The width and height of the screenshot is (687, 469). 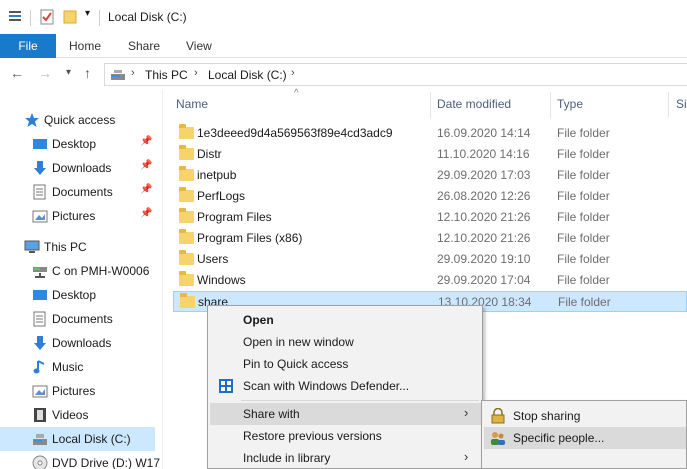 What do you see at coordinates (474, 104) in the screenshot?
I see `column-header-date-modified: Date modified` at bounding box center [474, 104].